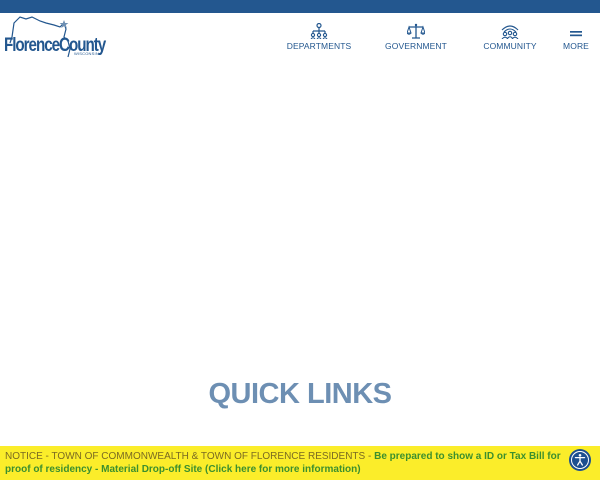 This screenshot has height=480, width=600. I want to click on nav-item-departments: DEPARTMENTS, so click(319, 40).